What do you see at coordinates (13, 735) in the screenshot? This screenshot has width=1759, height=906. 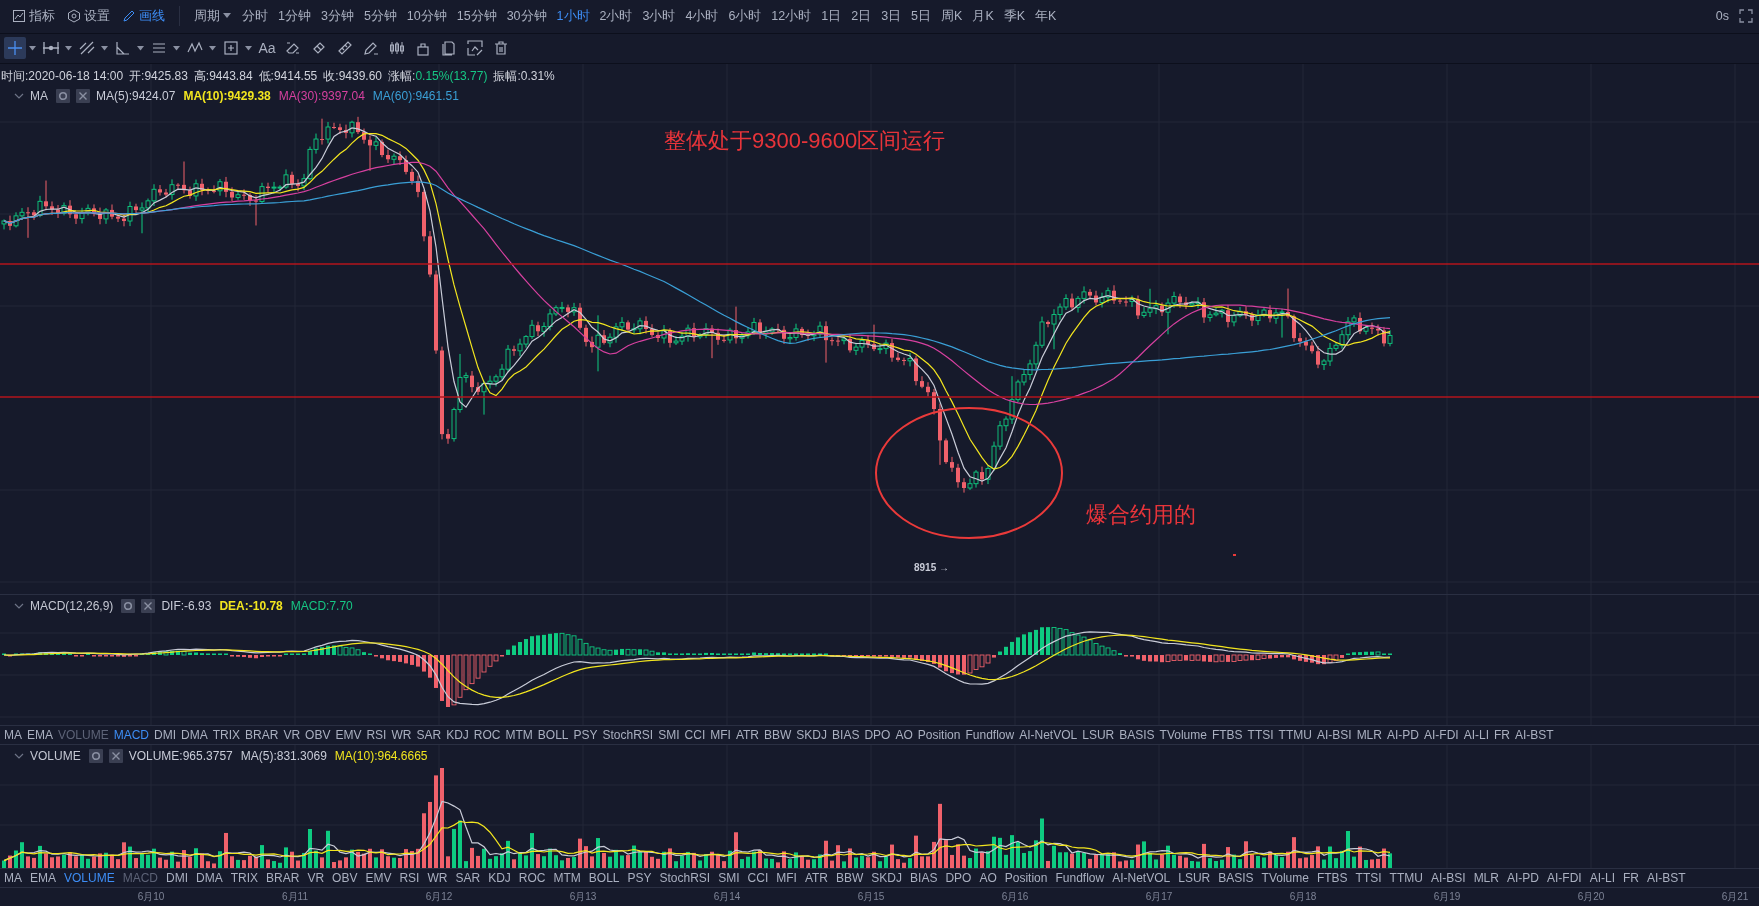 I see `indicator-tab: MA` at bounding box center [13, 735].